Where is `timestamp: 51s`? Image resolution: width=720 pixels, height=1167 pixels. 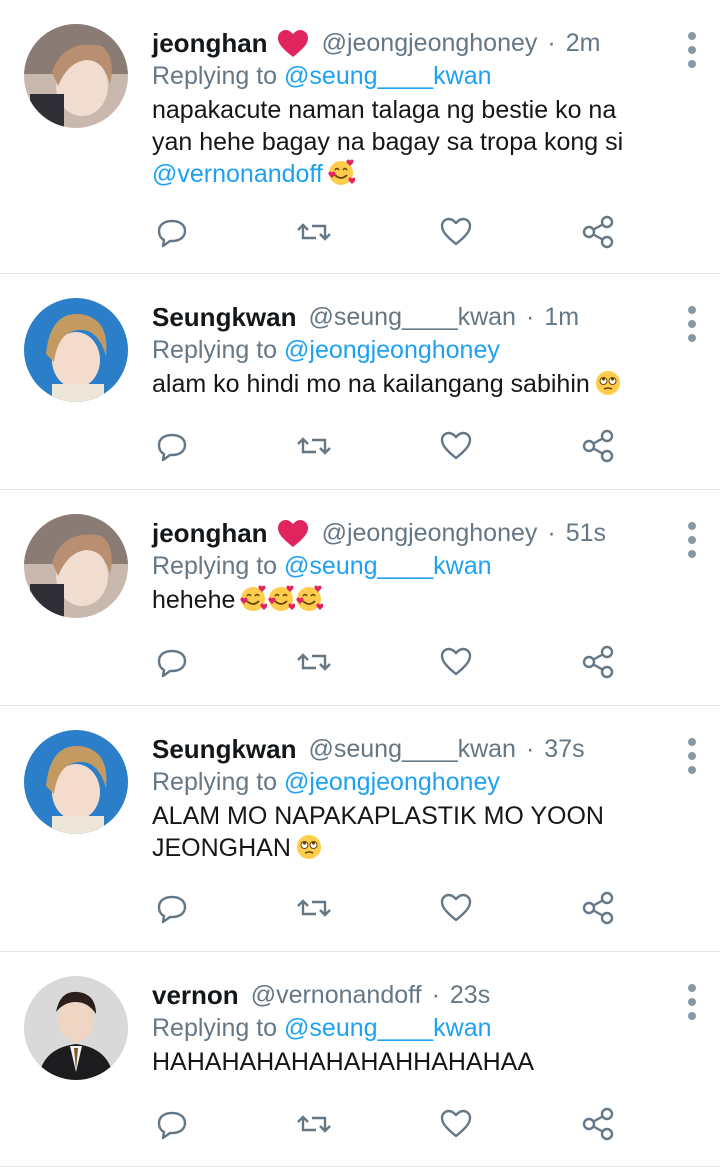
timestamp: 51s is located at coordinates (586, 533).